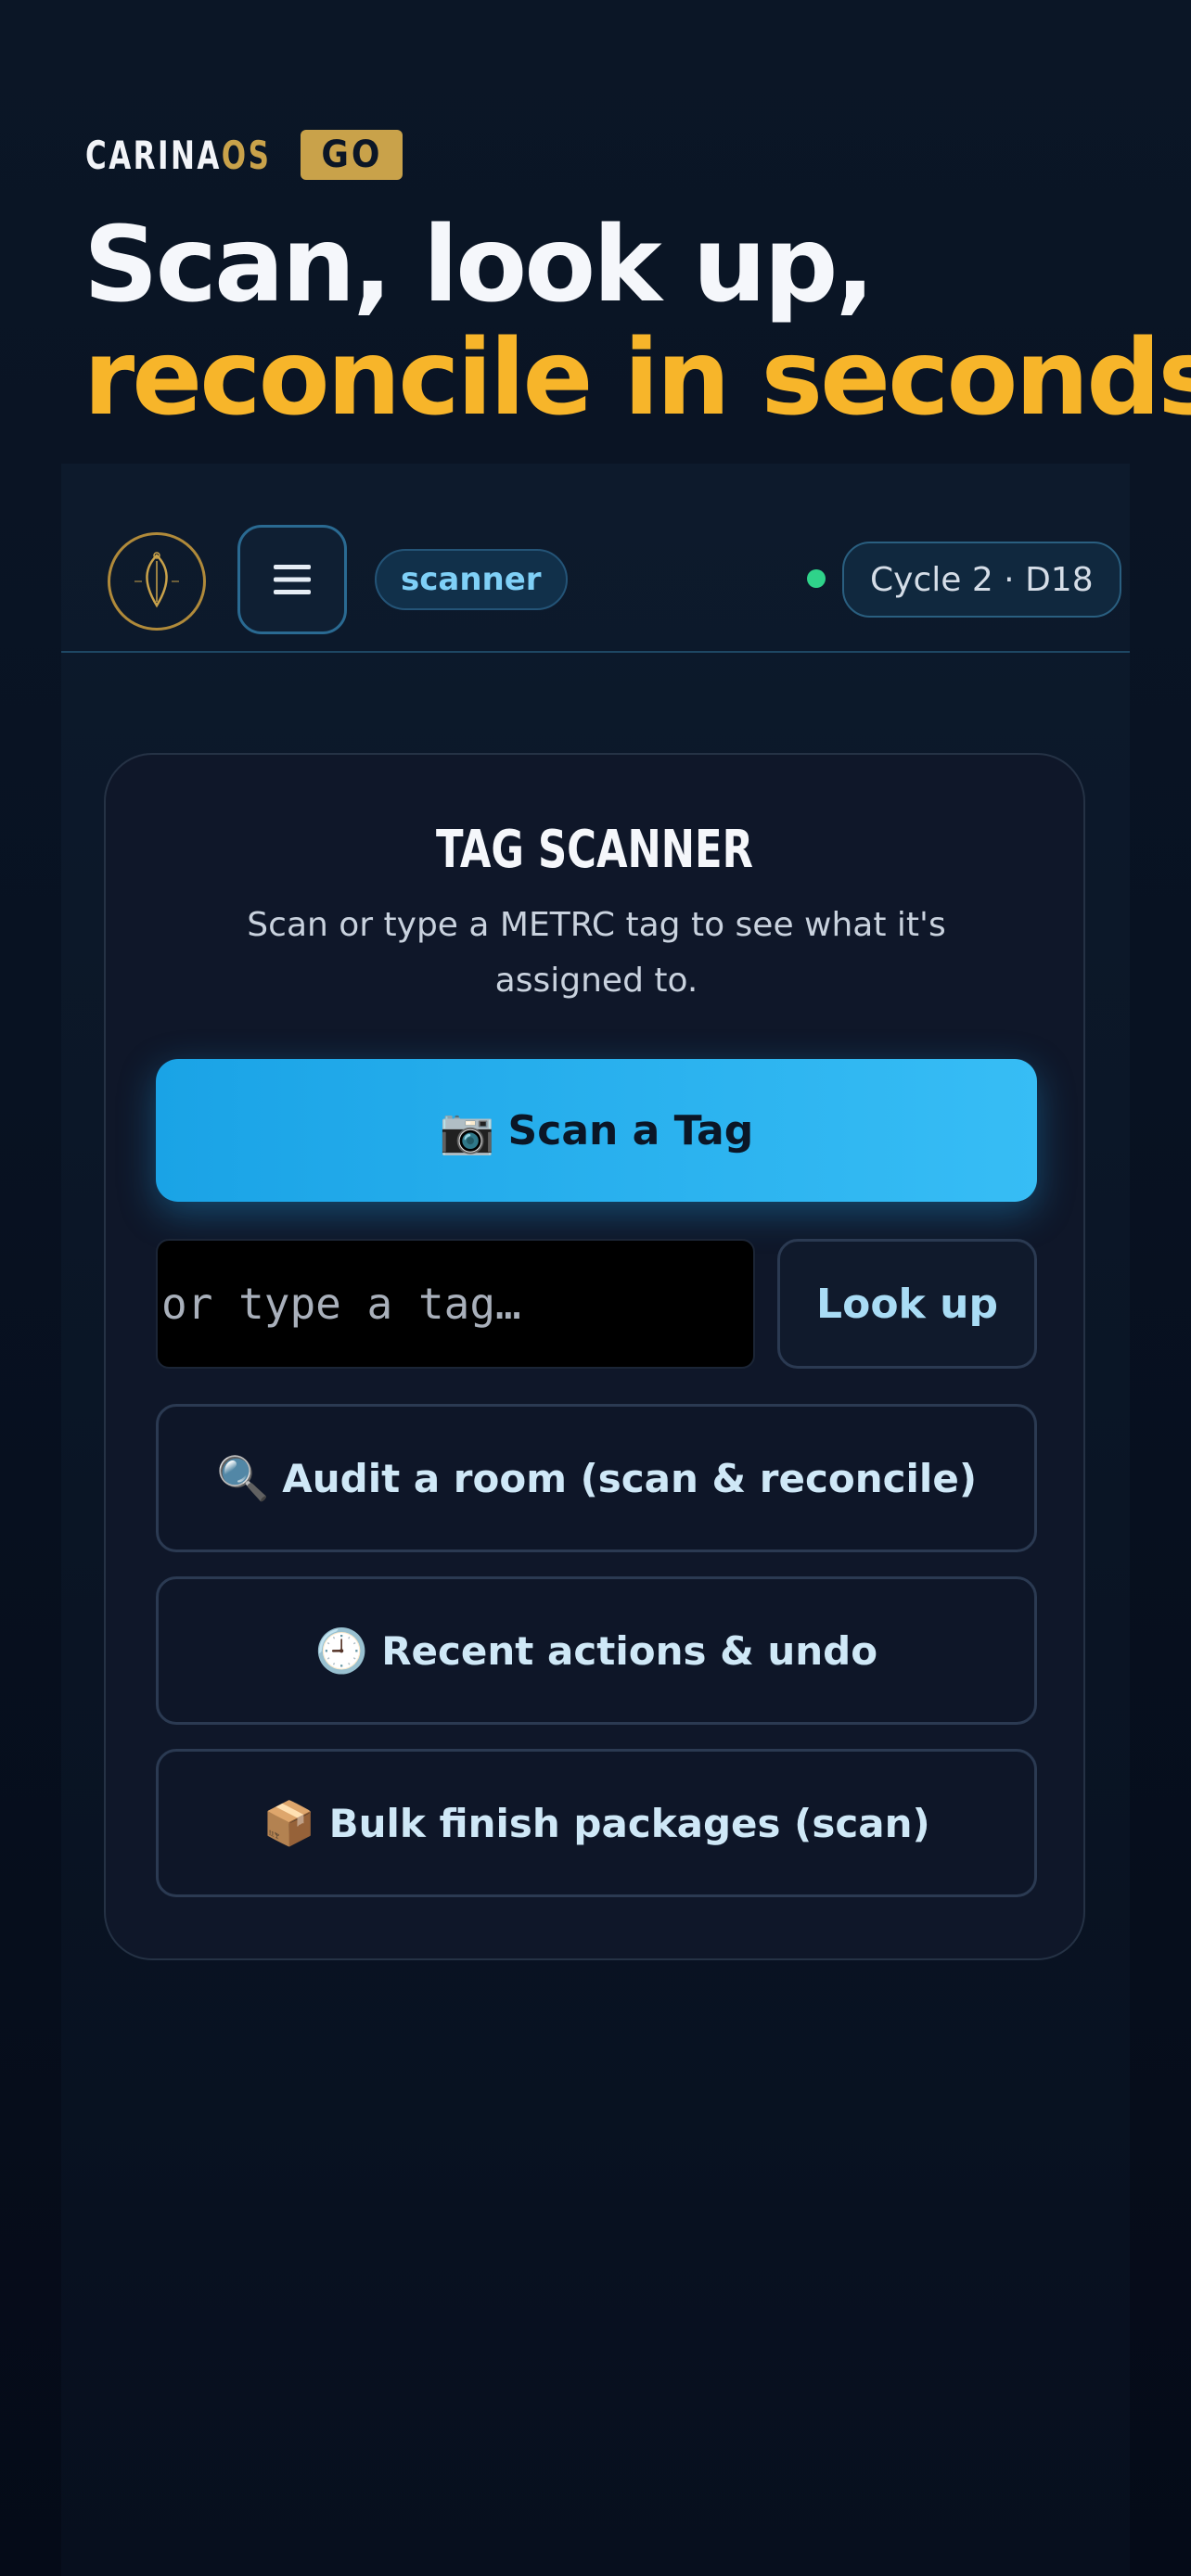 This screenshot has height=2576, width=1191. I want to click on route-badge: scanner, so click(471, 579).